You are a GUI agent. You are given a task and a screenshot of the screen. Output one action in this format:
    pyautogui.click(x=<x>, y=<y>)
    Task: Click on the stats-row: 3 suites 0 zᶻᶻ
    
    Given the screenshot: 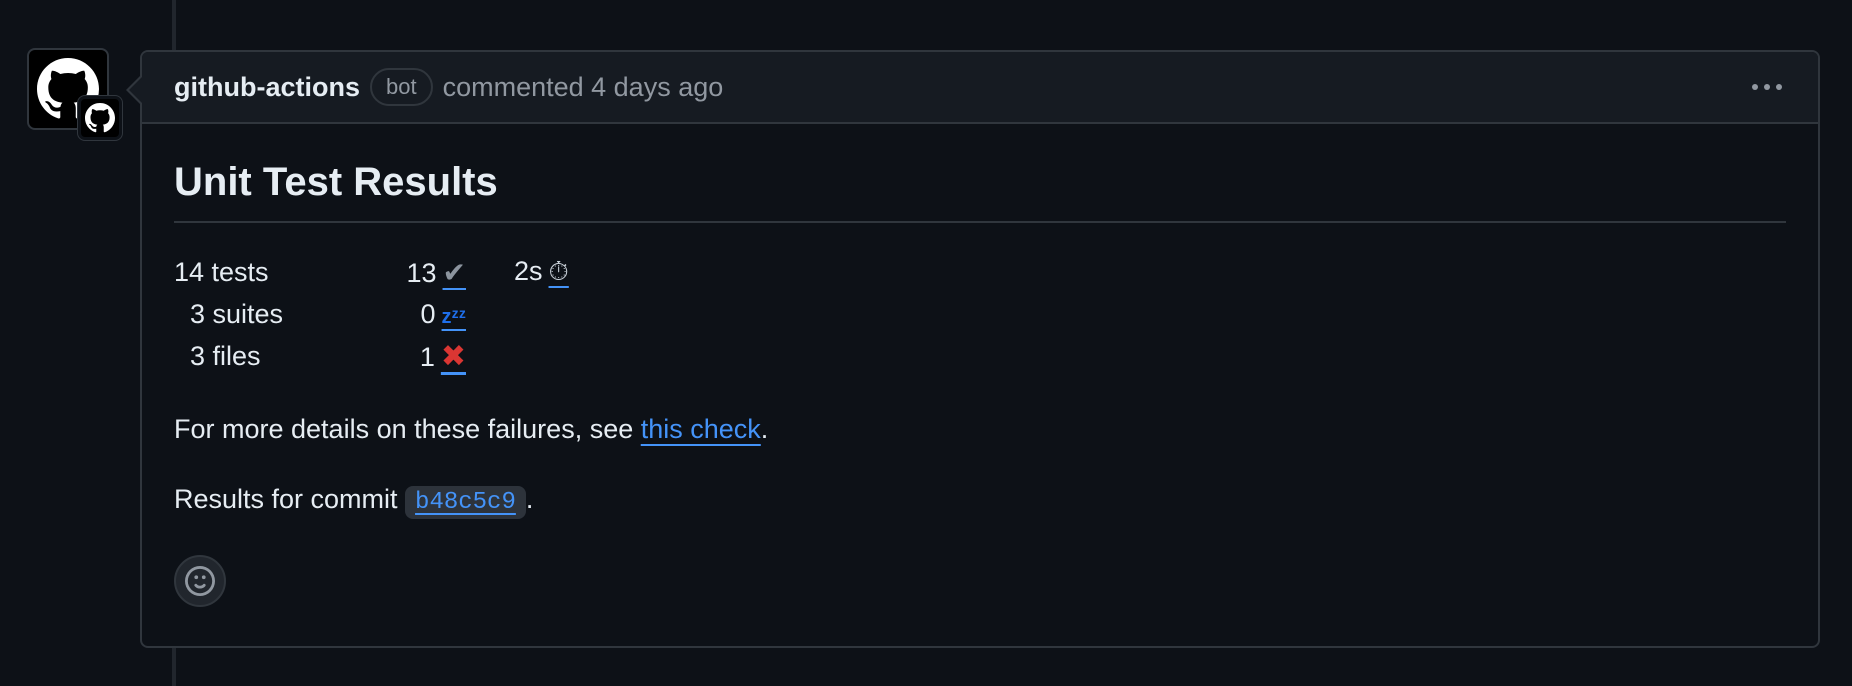 What is the action you would take?
    pyautogui.click(x=371, y=314)
    